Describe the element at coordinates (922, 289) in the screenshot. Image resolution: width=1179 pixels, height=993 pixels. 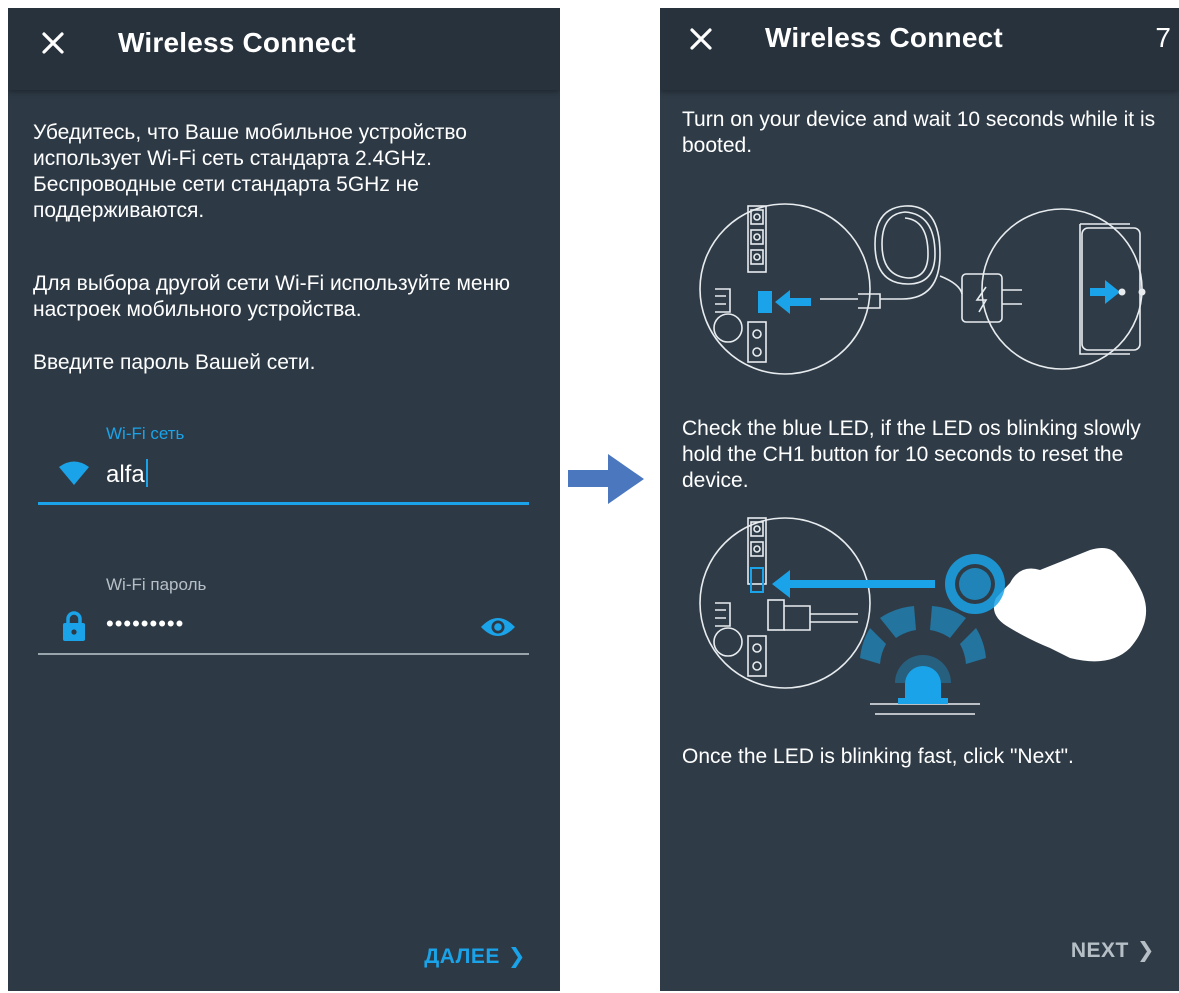
I see `power-plug-illustration` at that location.